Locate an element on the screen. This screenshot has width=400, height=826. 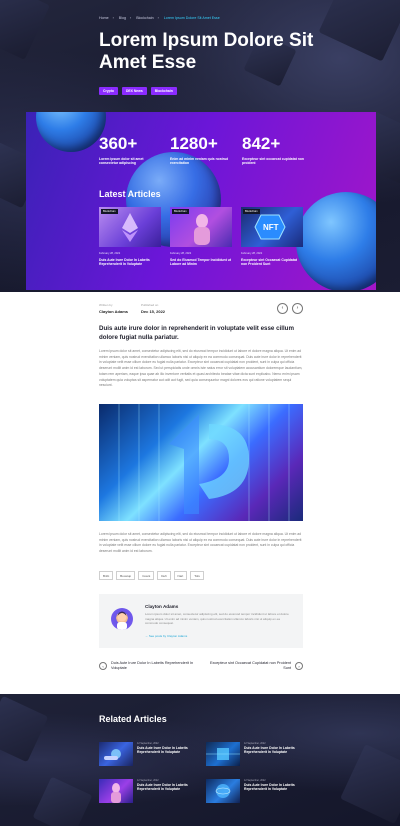
author-name: Clayton Adams is located at coordinates (113, 311).